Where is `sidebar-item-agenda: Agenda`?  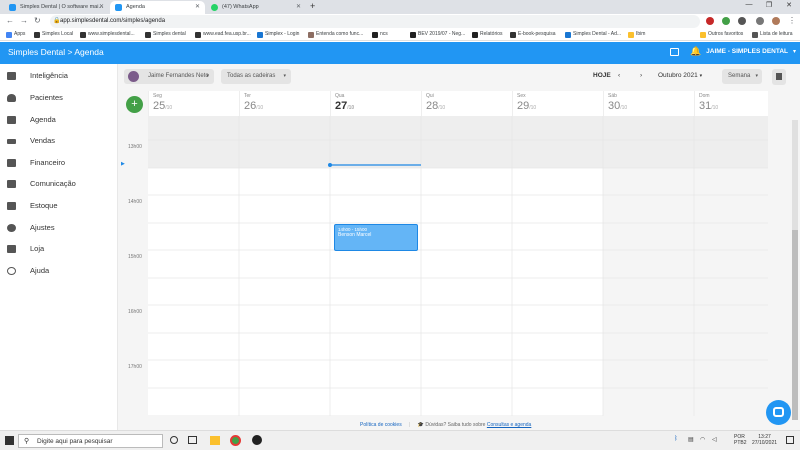
sidebar-item-agenda: Agenda is located at coordinates (59, 120).